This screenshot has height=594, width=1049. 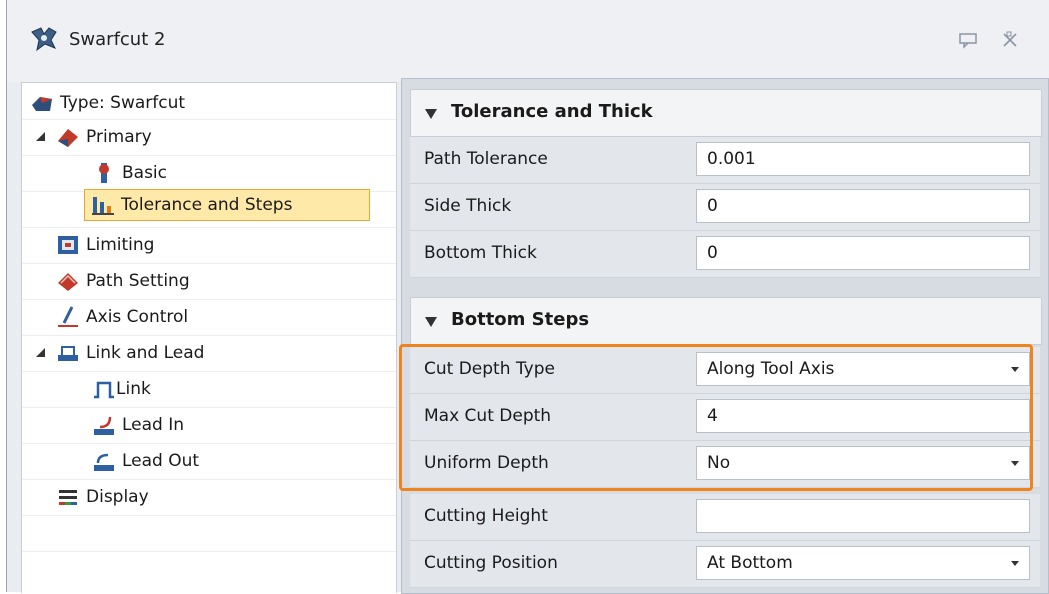 I want to click on select-value: Along Tool Axis, so click(x=771, y=369).